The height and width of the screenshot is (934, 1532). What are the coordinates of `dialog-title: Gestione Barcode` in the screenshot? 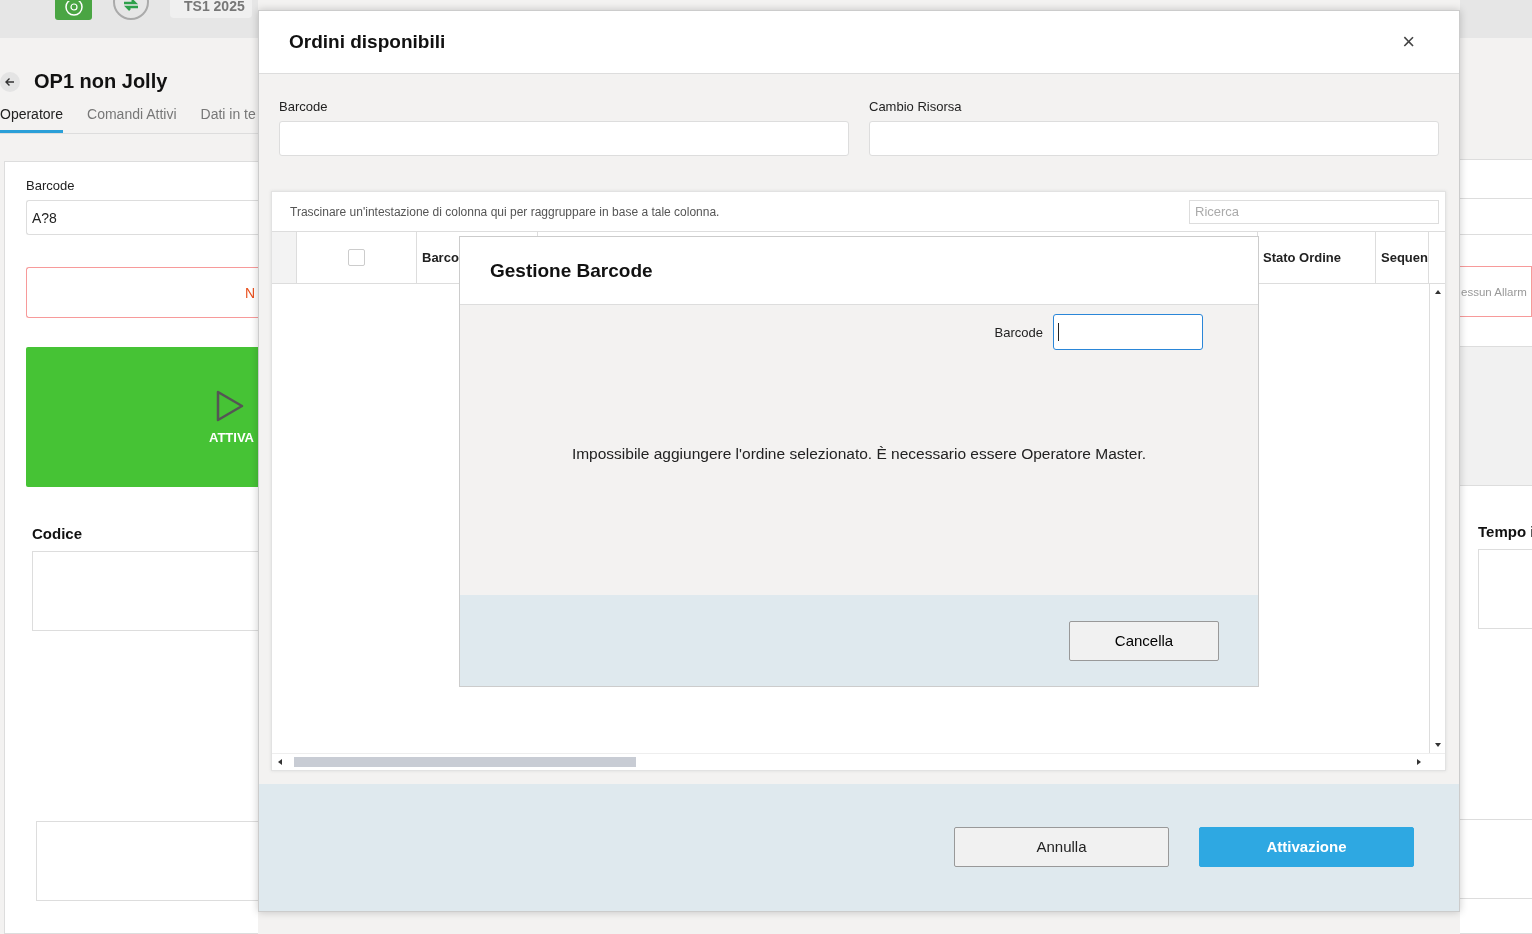 It's located at (571, 270).